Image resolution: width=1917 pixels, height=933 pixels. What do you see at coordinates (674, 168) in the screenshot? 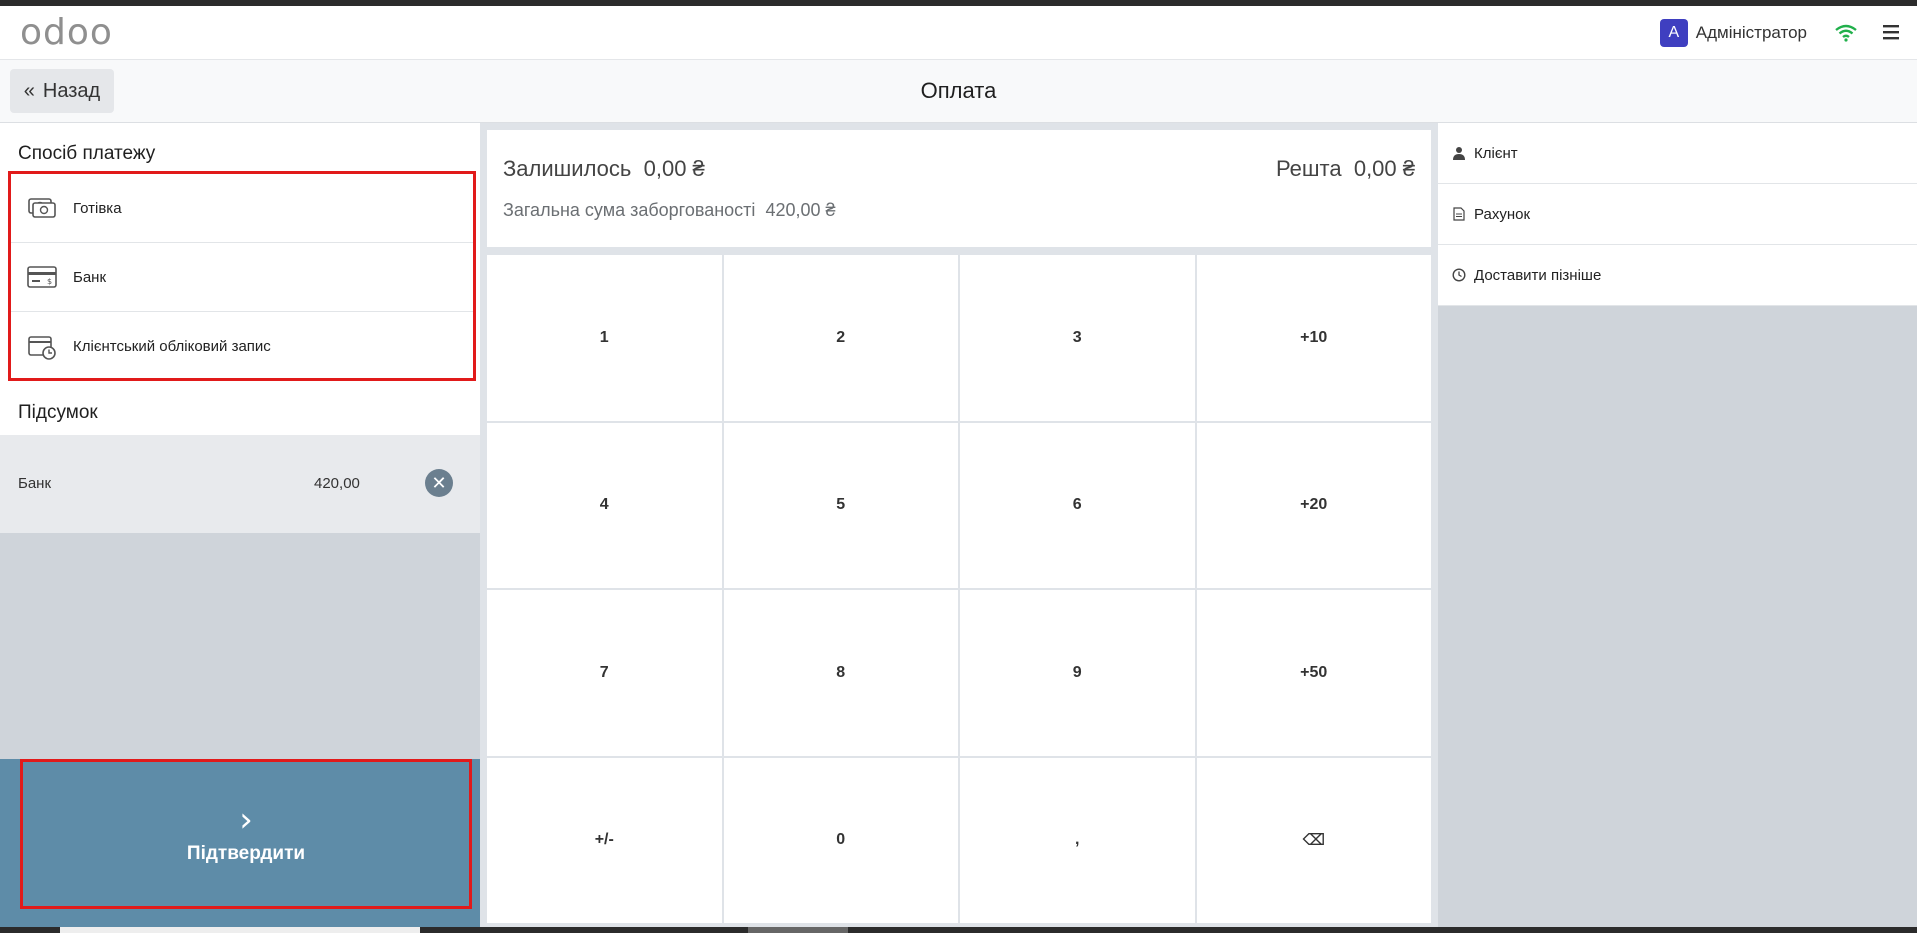
I see `remaining-value: 0,00 ₴` at bounding box center [674, 168].